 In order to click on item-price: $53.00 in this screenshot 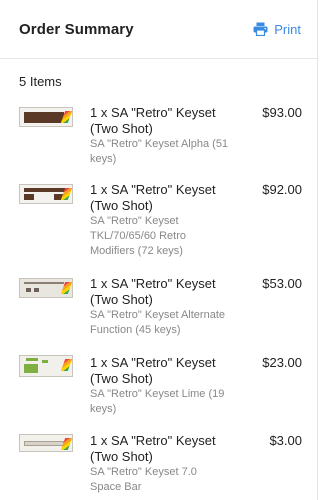, I will do `click(282, 283)`.